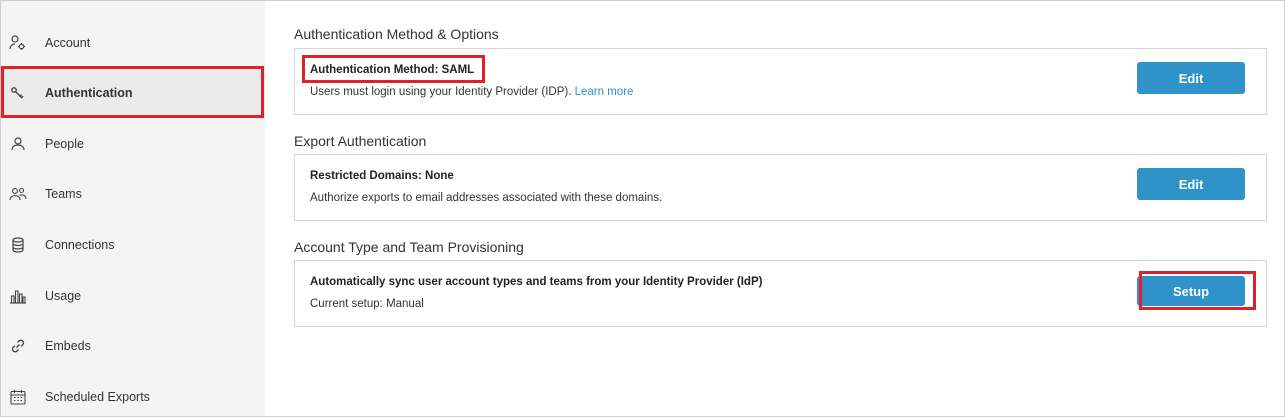 The height and width of the screenshot is (417, 1285). What do you see at coordinates (18, 43) in the screenshot?
I see `account-settings-icon` at bounding box center [18, 43].